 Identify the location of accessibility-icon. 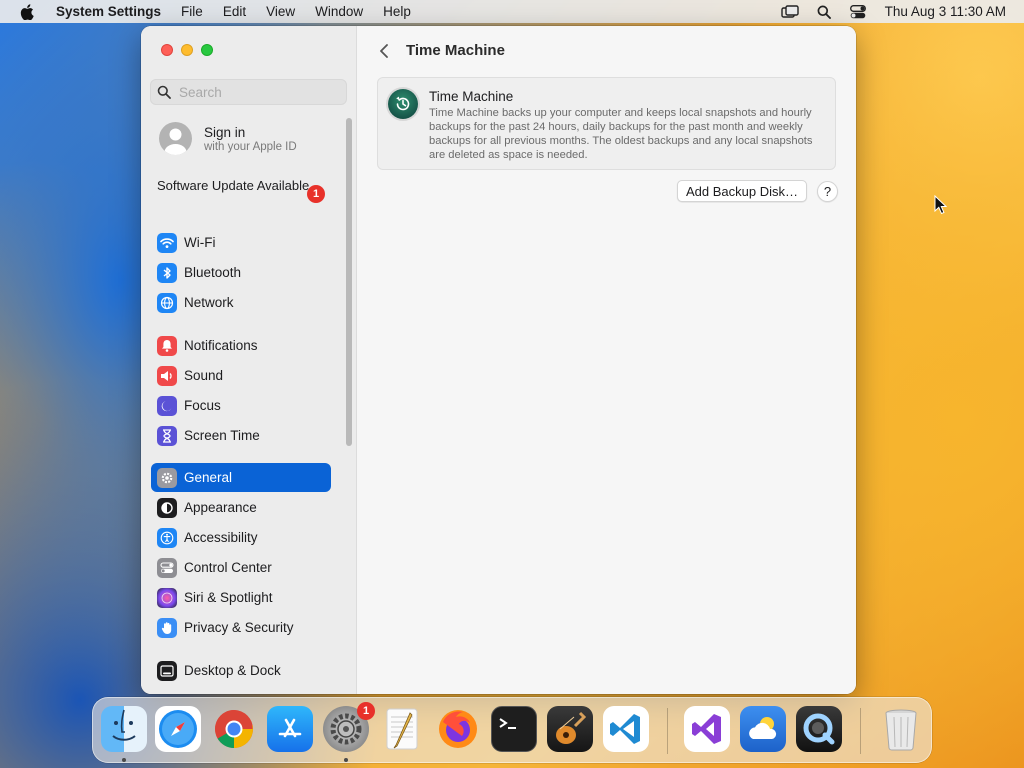
(167, 537).